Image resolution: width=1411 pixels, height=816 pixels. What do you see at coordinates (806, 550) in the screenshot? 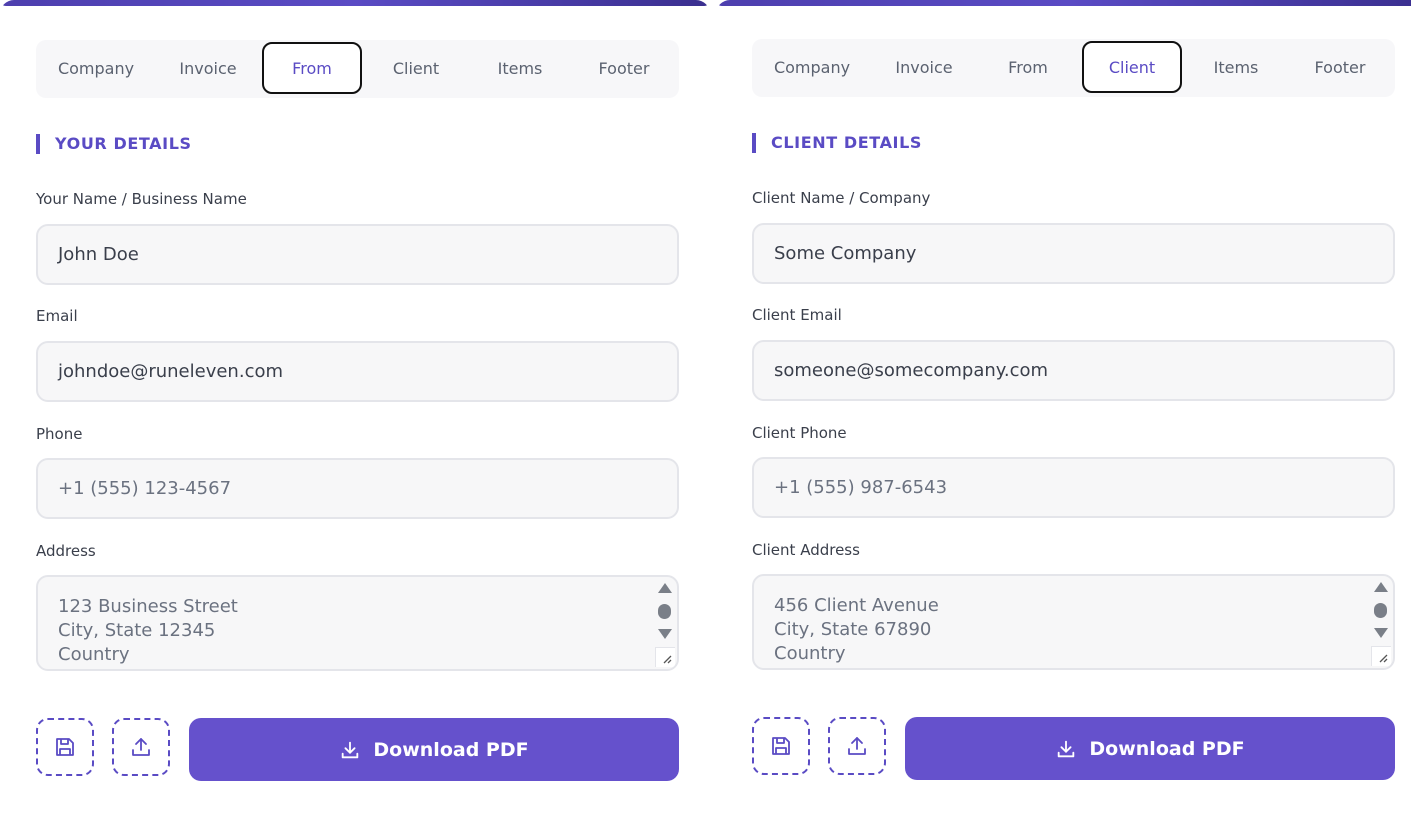
I see `client-address-label: Client Address` at bounding box center [806, 550].